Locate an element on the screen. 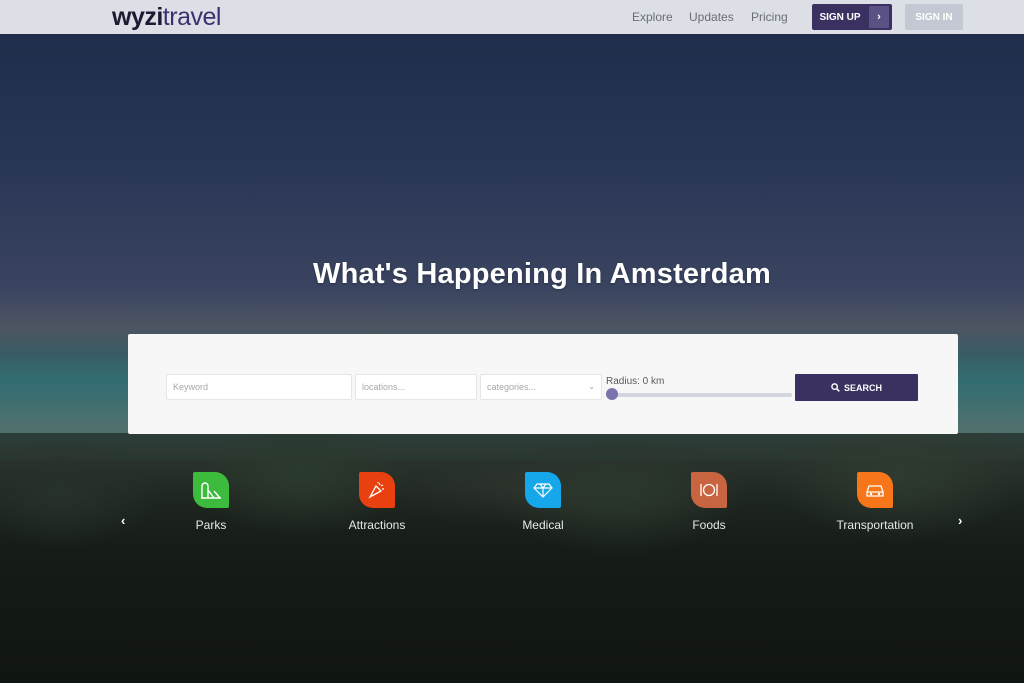  nav-explore-label: Explore is located at coordinates (652, 17).